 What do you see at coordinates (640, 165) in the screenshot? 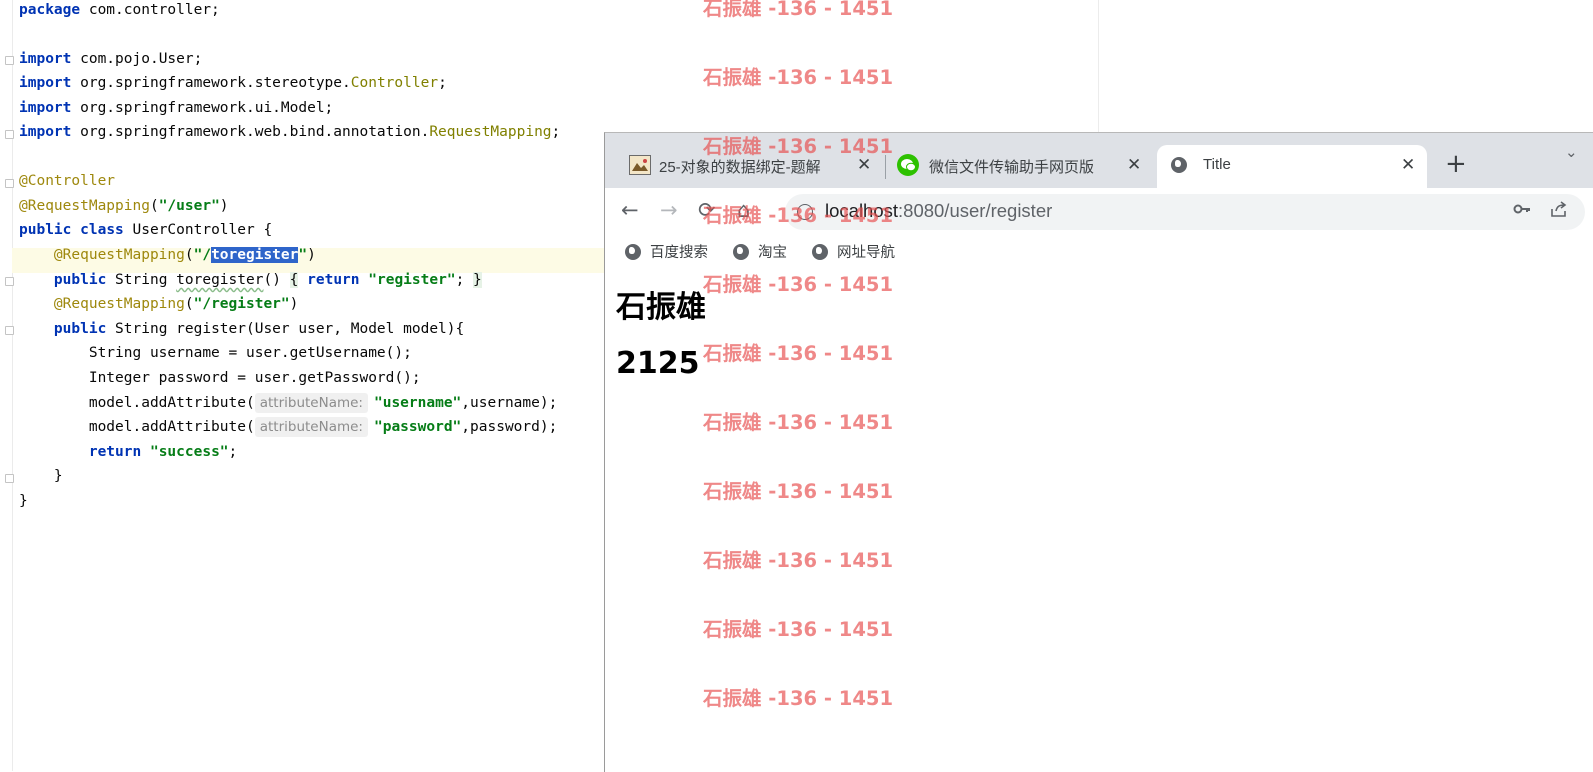
I see `image-favicon-icon` at bounding box center [640, 165].